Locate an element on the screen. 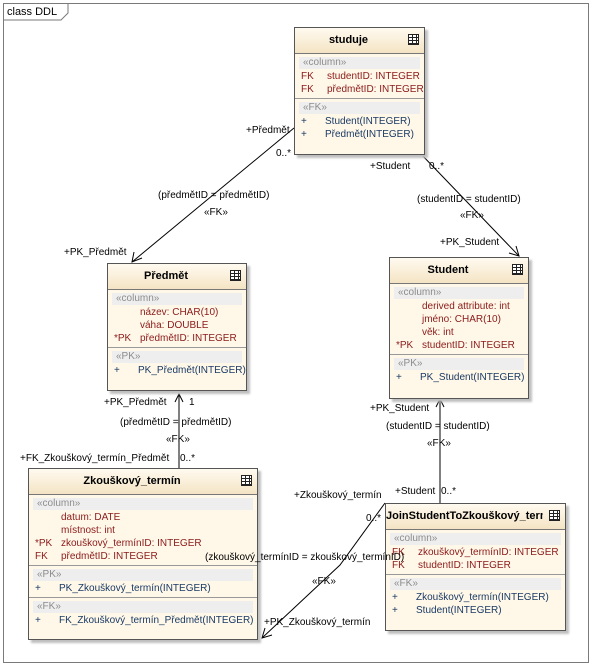  operation-row: + PK_Student(INTEGER) is located at coordinates (459, 377).